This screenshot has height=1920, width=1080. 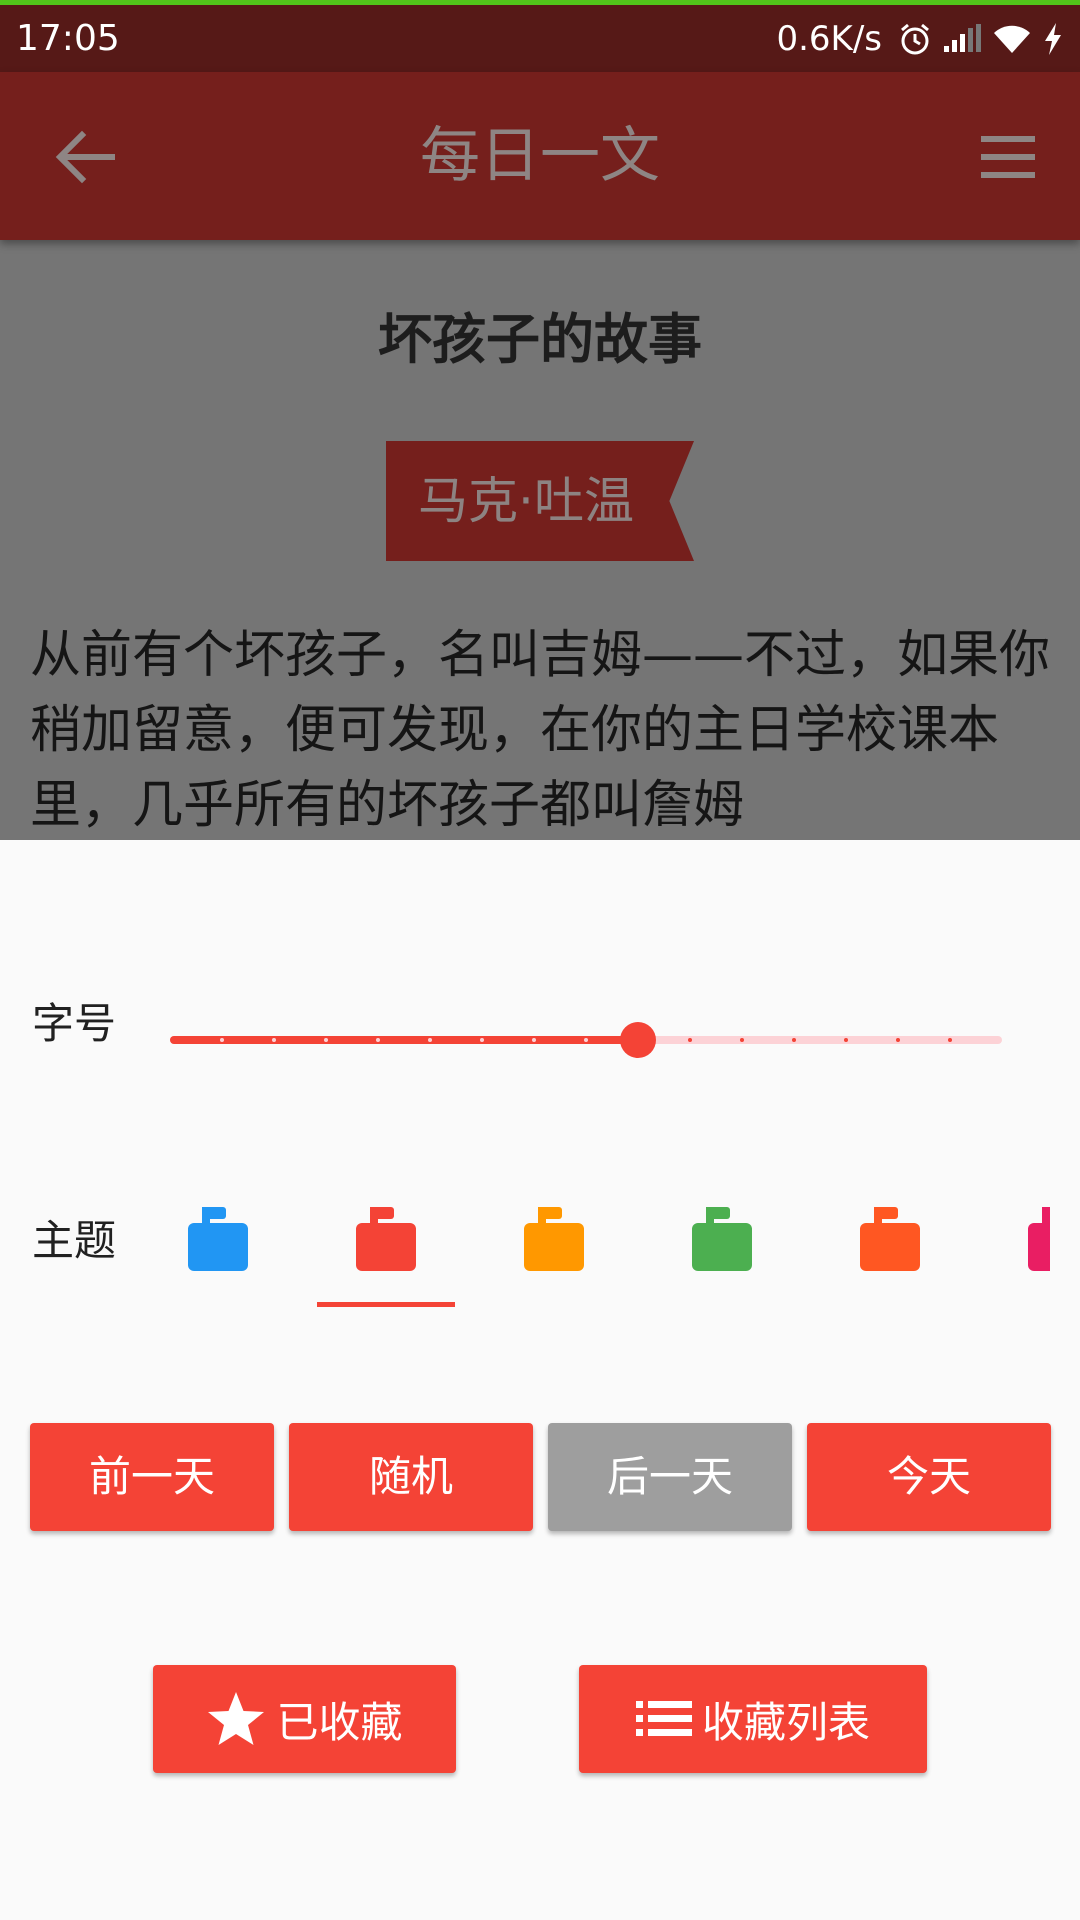 I want to click on menu-button, so click(x=1010, y=157).